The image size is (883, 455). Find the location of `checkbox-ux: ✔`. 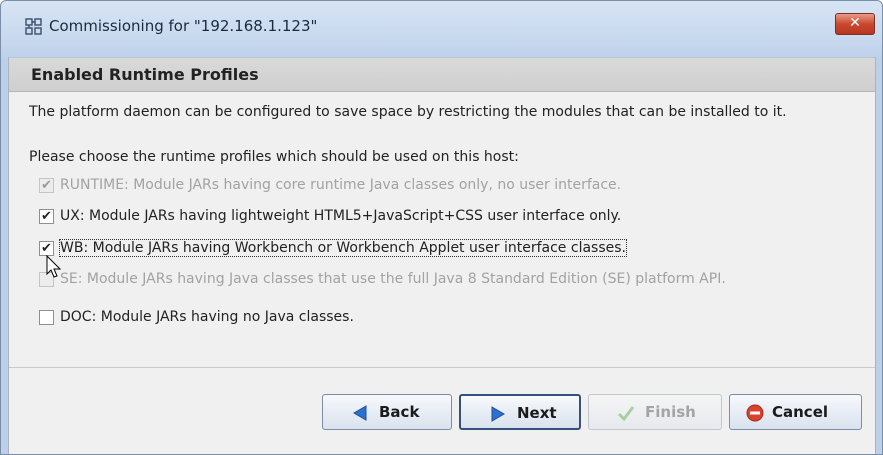

checkbox-ux: ✔ is located at coordinates (46, 216).